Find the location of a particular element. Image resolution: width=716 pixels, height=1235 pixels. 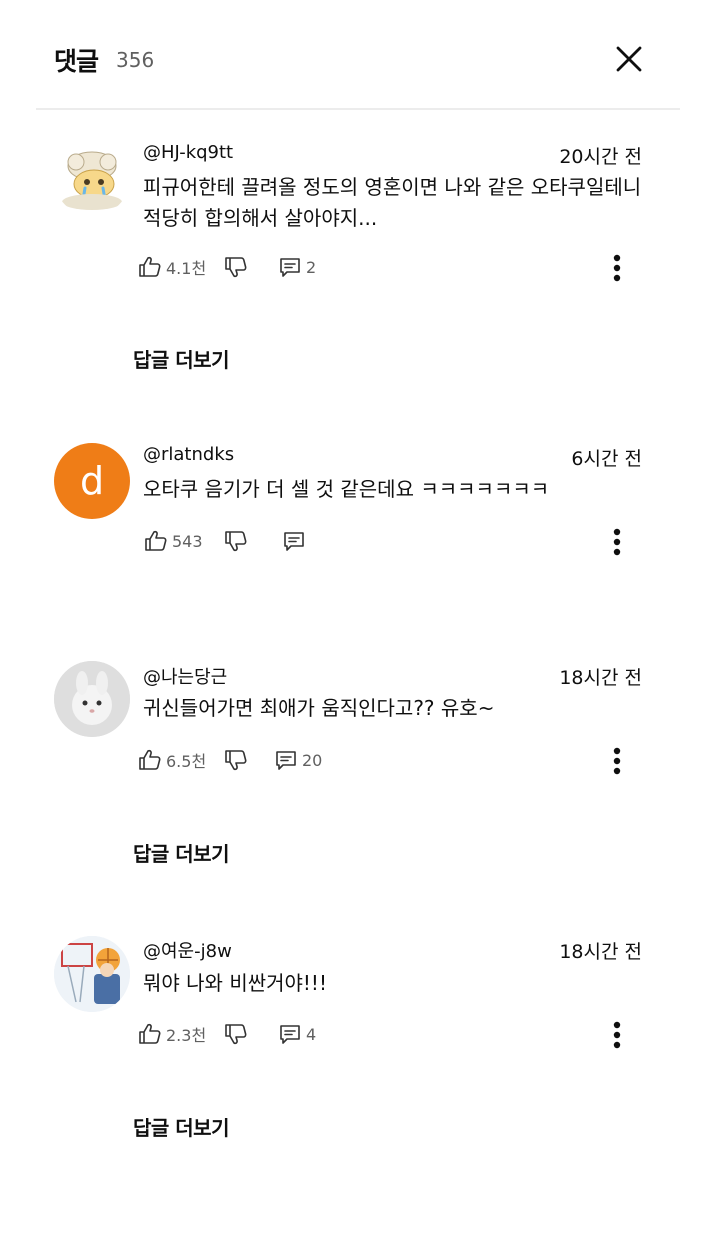

comment-text-line: 피규어한테 끌려올 정도의 영혼이면 나와 같은 오타쿠일테니 is located at coordinates (392, 187).